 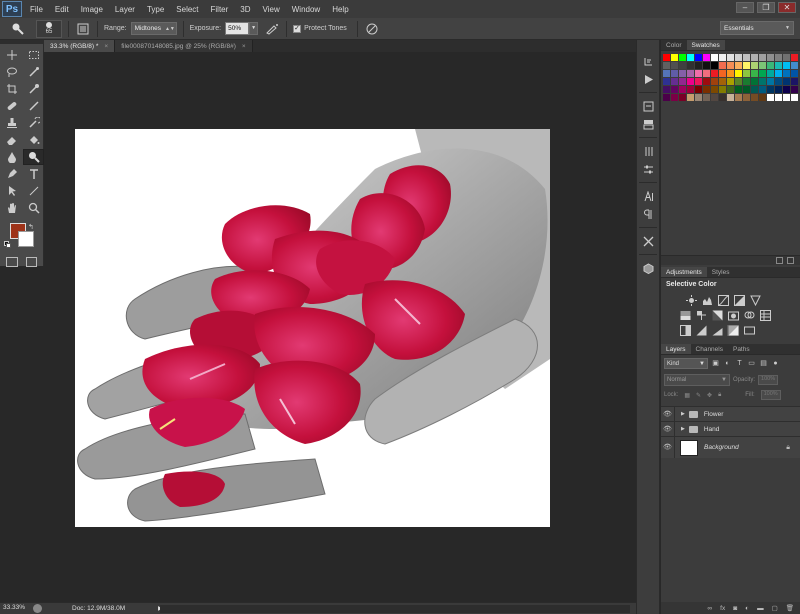 I want to click on layer-comps-button, so click(x=648, y=124).